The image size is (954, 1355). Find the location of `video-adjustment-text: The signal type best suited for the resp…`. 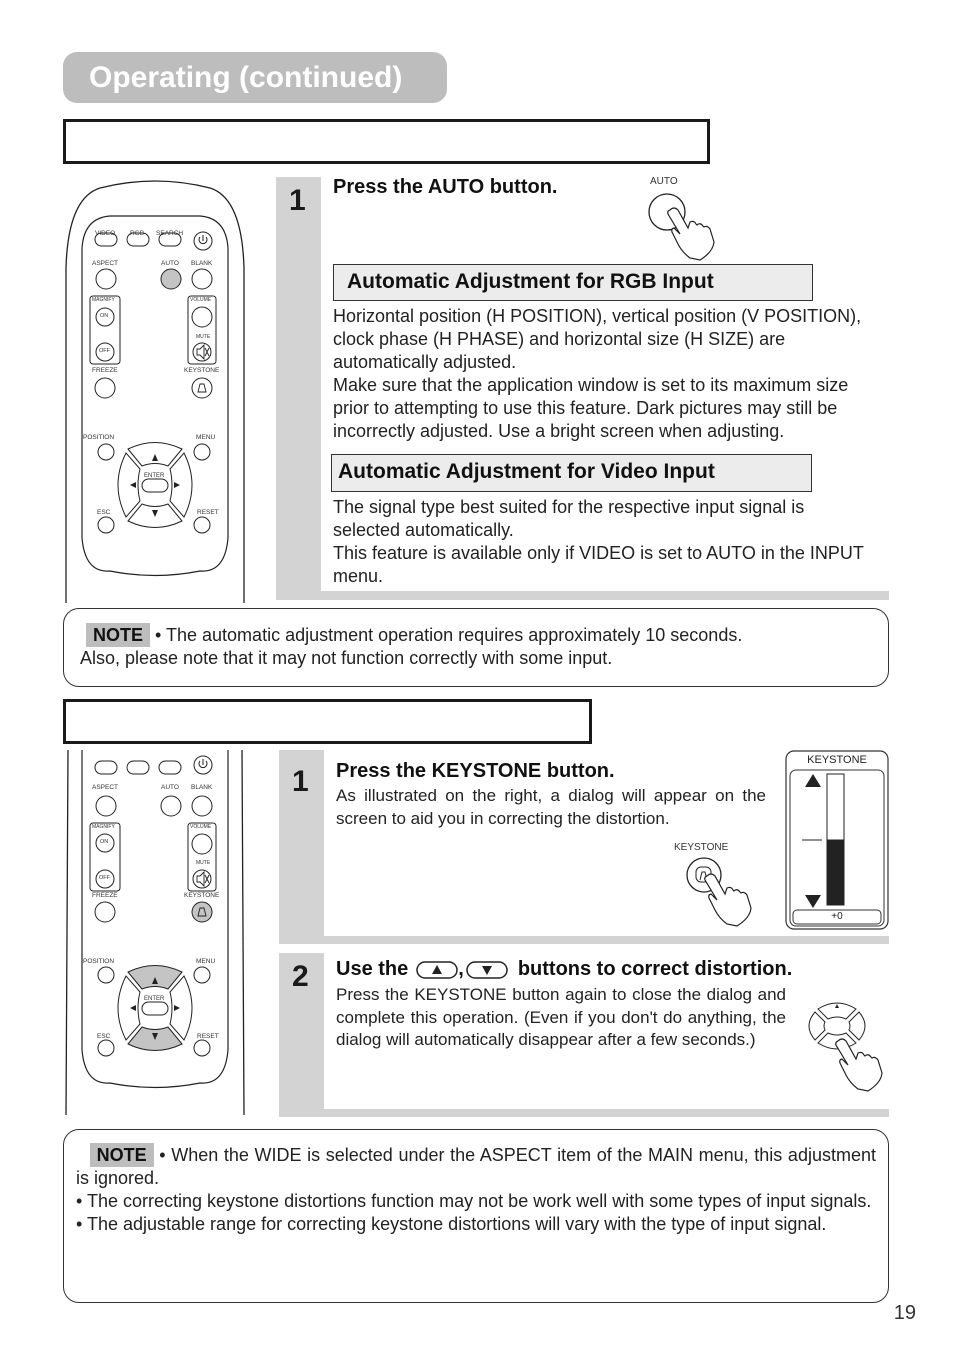

video-adjustment-text: The signal type best suited for the resp… is located at coordinates (610, 542).